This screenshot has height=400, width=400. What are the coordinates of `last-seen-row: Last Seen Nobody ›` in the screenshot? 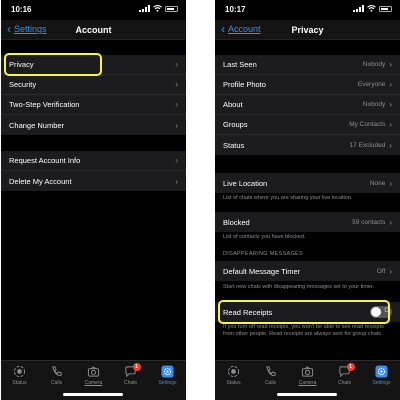 It's located at (307, 65).